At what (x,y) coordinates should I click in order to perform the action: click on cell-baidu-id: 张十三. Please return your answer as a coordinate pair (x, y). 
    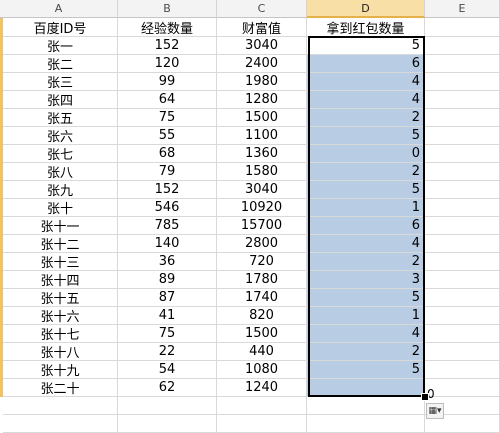
    Looking at the image, I should click on (60, 262).